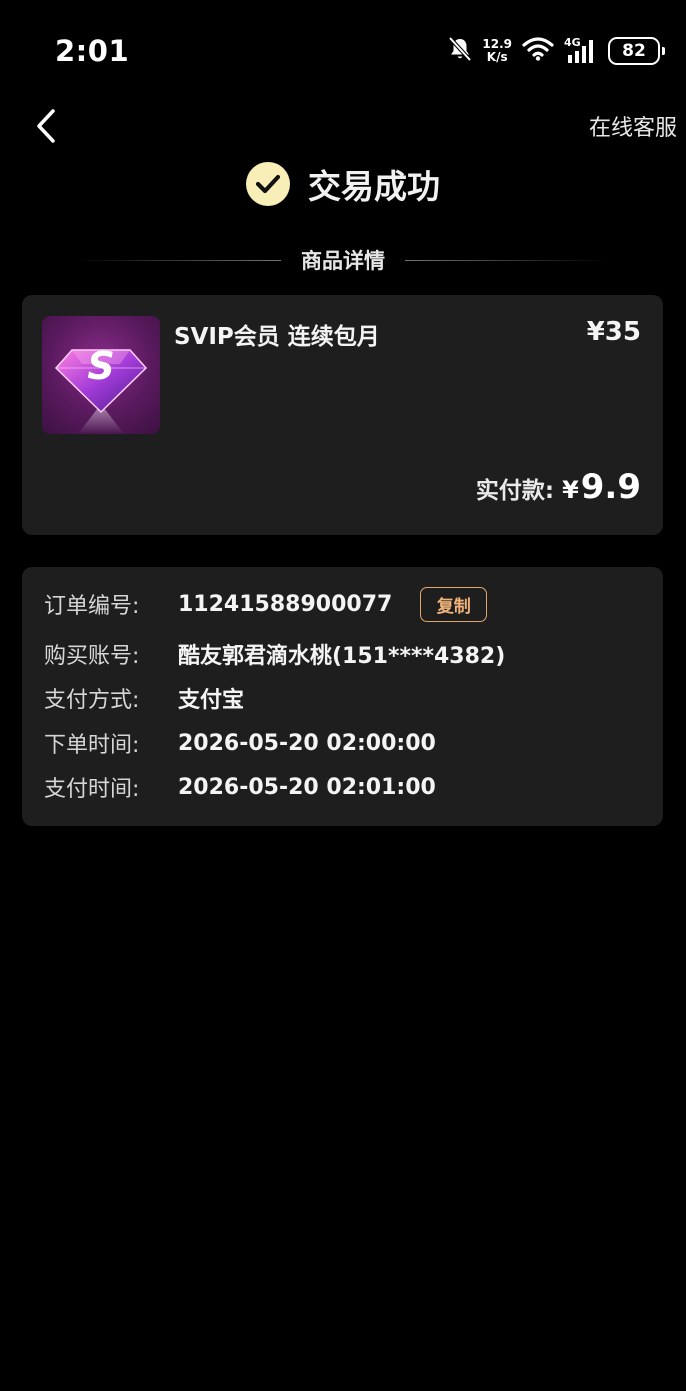  Describe the element at coordinates (460, 51) in the screenshot. I see `bell-off-icon` at that location.